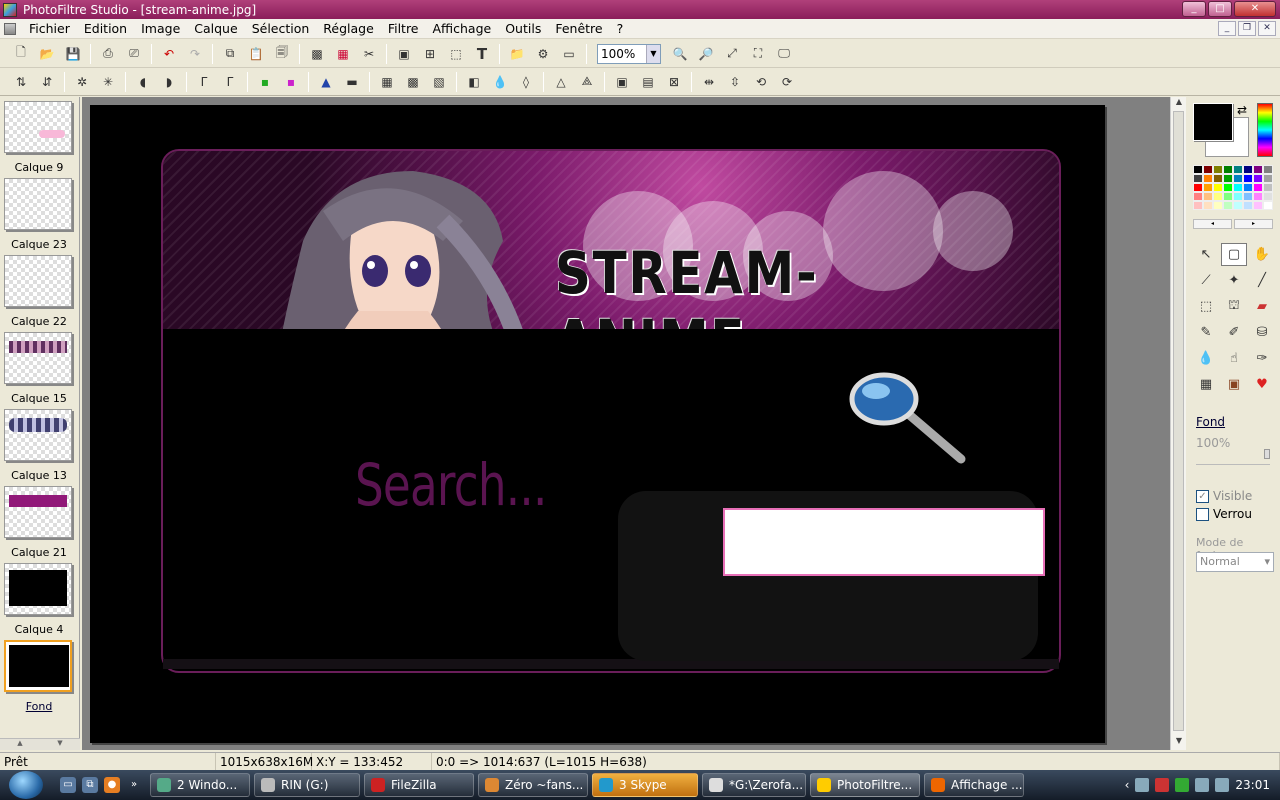 This screenshot has height=800, width=1280. What do you see at coordinates (21, 82) in the screenshot?
I see `auto-levels-icon: ⇅` at bounding box center [21, 82].